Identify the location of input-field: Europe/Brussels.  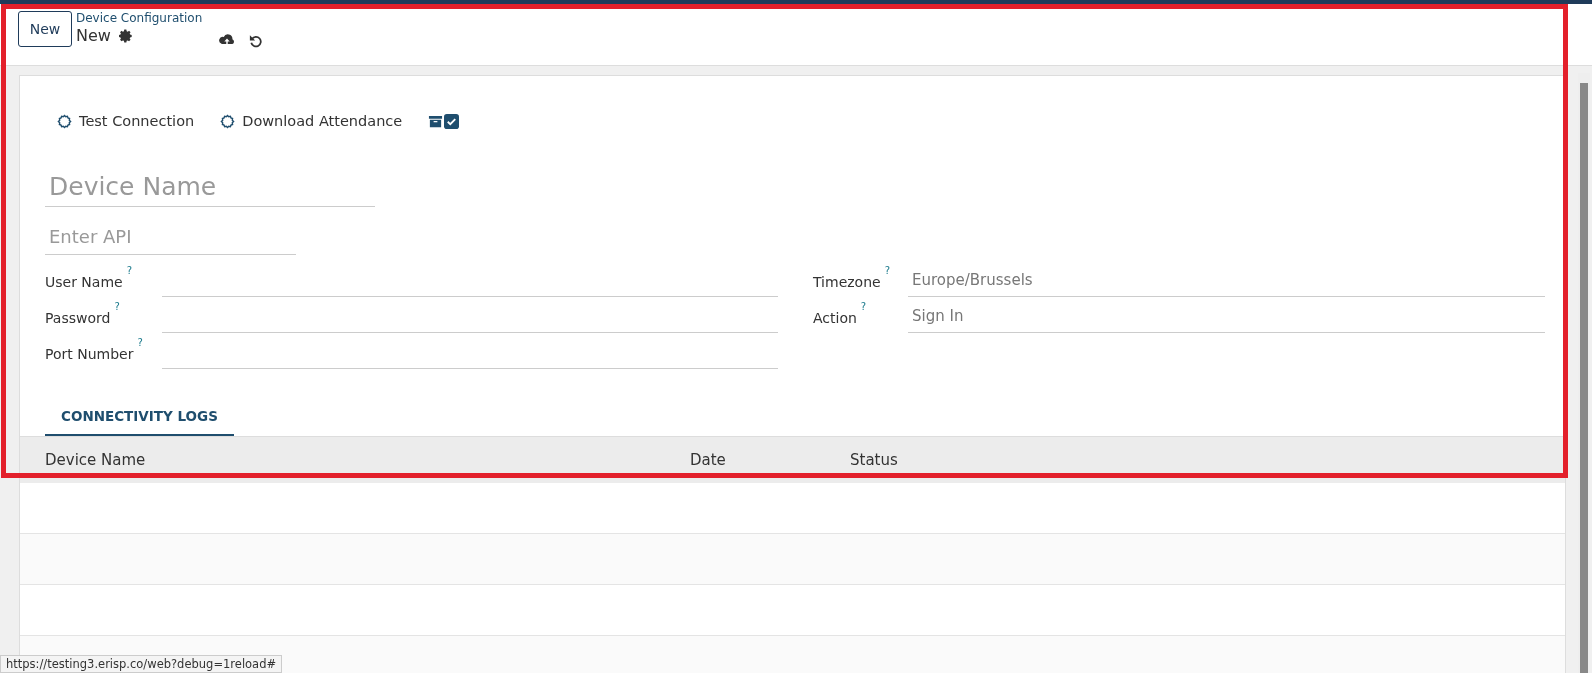
(1226, 280).